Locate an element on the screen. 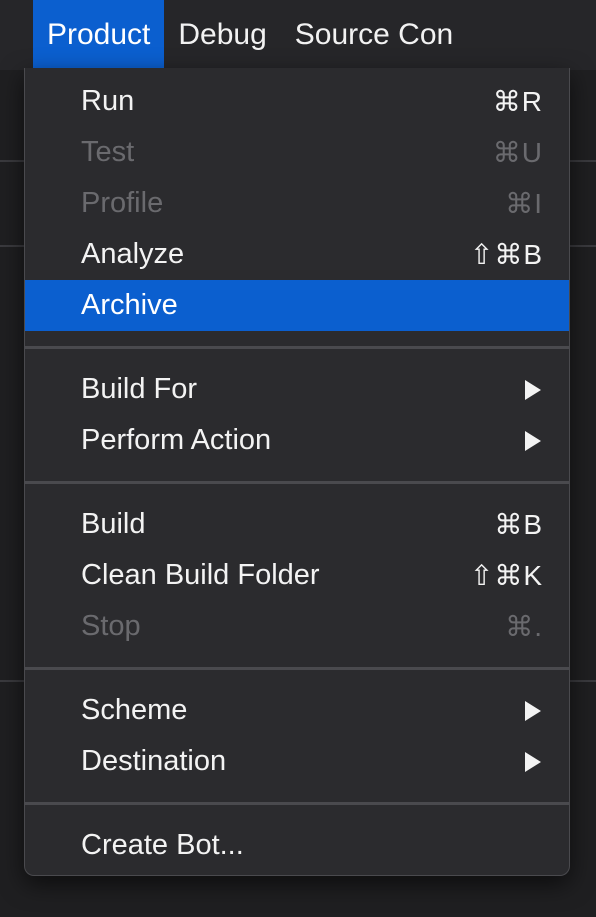 The image size is (596, 917). keyboard-shortcut: ⌘B is located at coordinates (518, 524).